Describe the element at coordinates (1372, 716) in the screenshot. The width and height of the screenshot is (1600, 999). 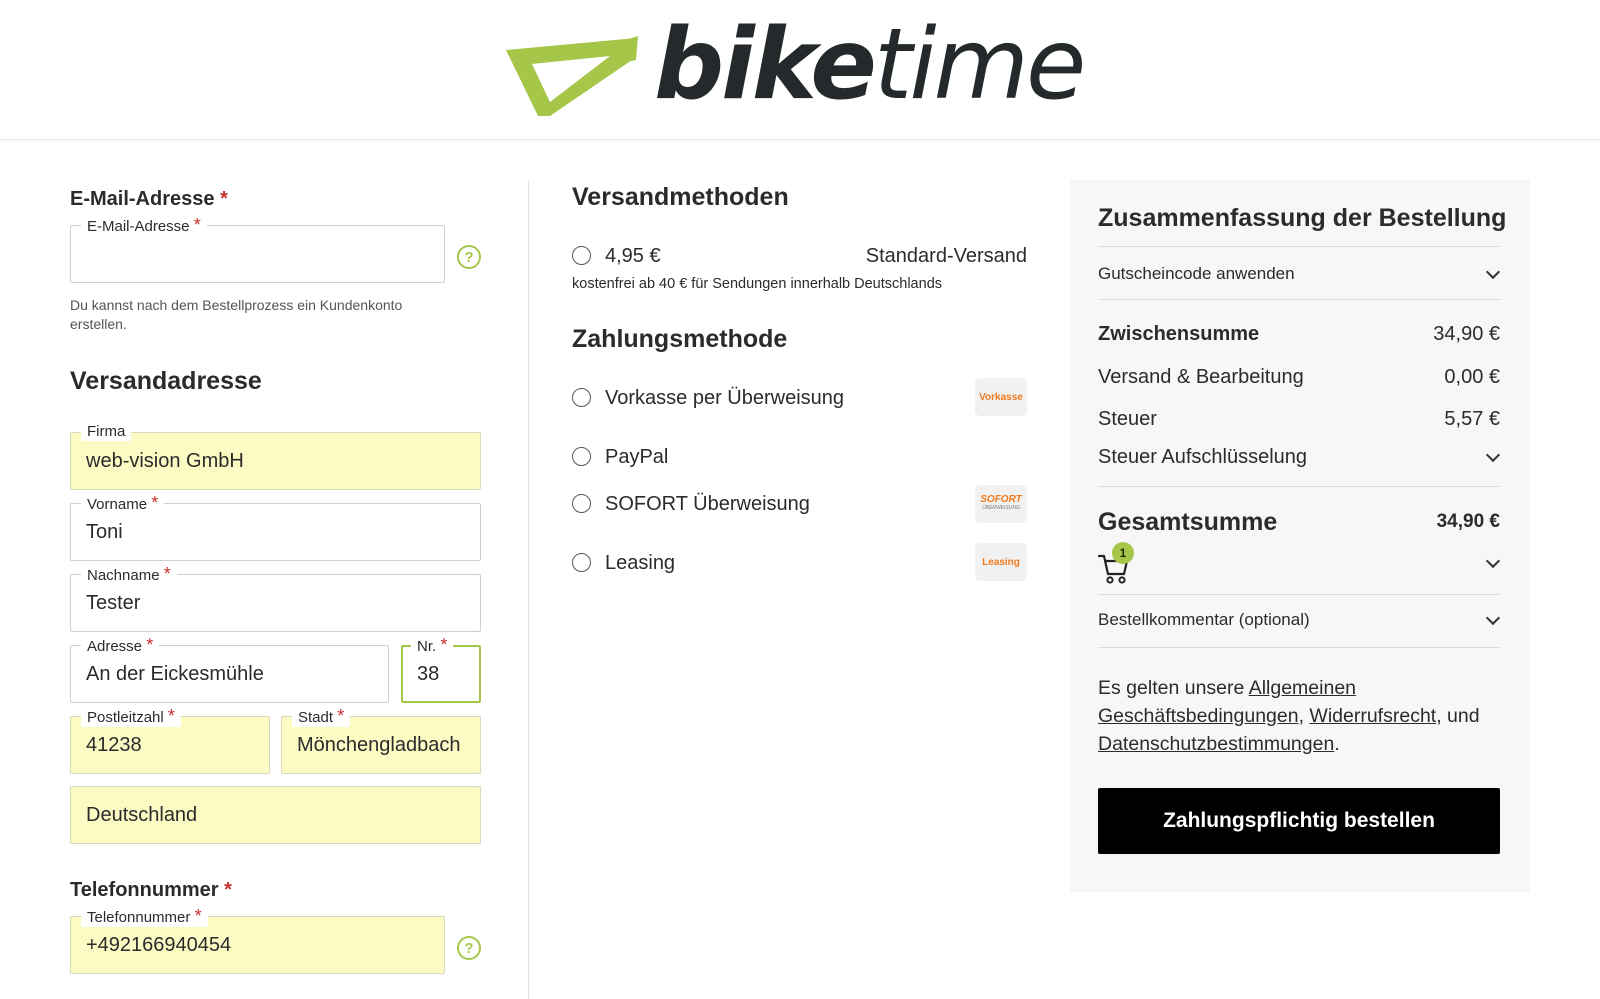
I see `terms-link-withdrawal: Widerrufsrecht` at that location.